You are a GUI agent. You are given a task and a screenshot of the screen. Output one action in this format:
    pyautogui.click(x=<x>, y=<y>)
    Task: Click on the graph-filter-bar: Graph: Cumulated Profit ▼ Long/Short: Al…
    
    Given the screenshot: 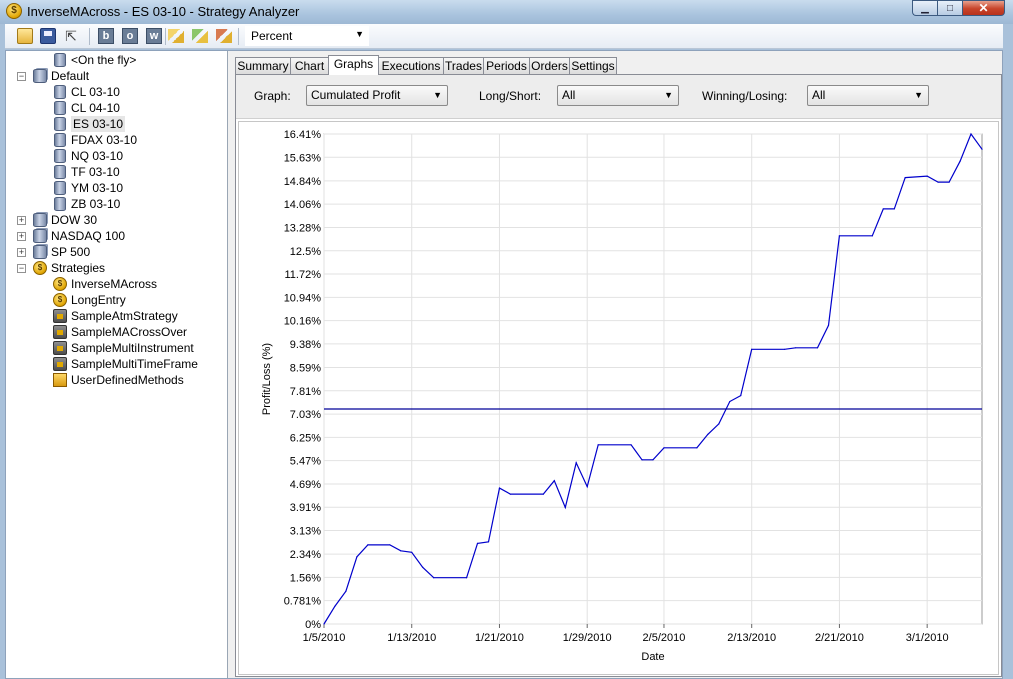 What is the action you would take?
    pyautogui.click(x=618, y=97)
    